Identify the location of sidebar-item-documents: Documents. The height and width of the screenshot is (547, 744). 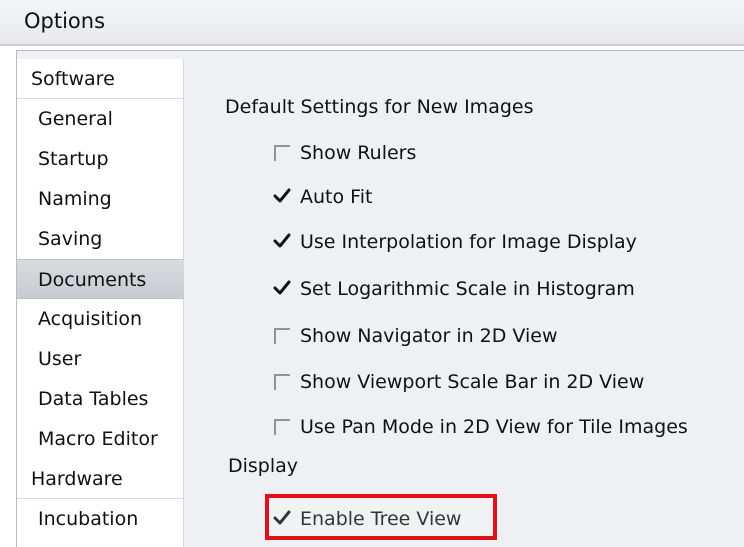
(105, 279).